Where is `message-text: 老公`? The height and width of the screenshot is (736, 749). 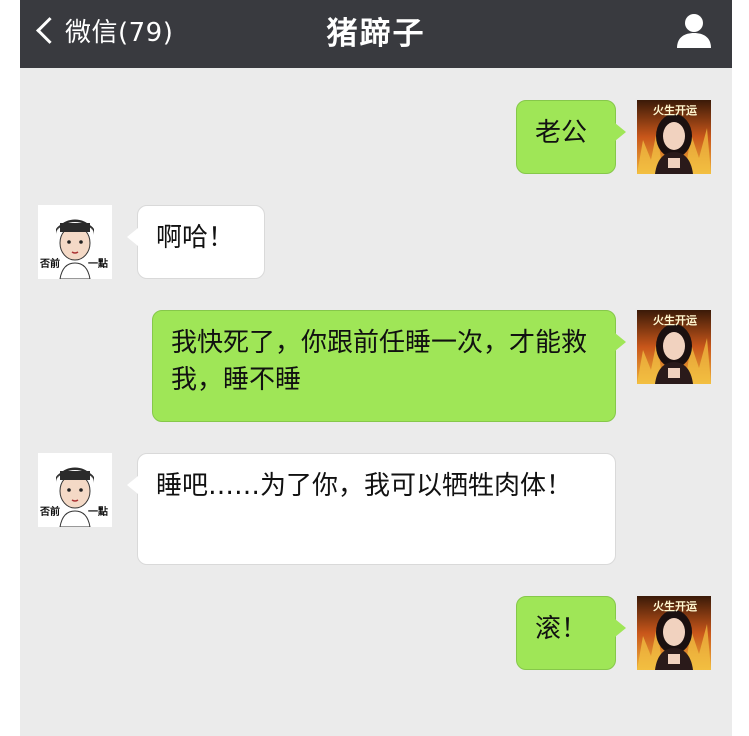
message-text: 老公 is located at coordinates (561, 133).